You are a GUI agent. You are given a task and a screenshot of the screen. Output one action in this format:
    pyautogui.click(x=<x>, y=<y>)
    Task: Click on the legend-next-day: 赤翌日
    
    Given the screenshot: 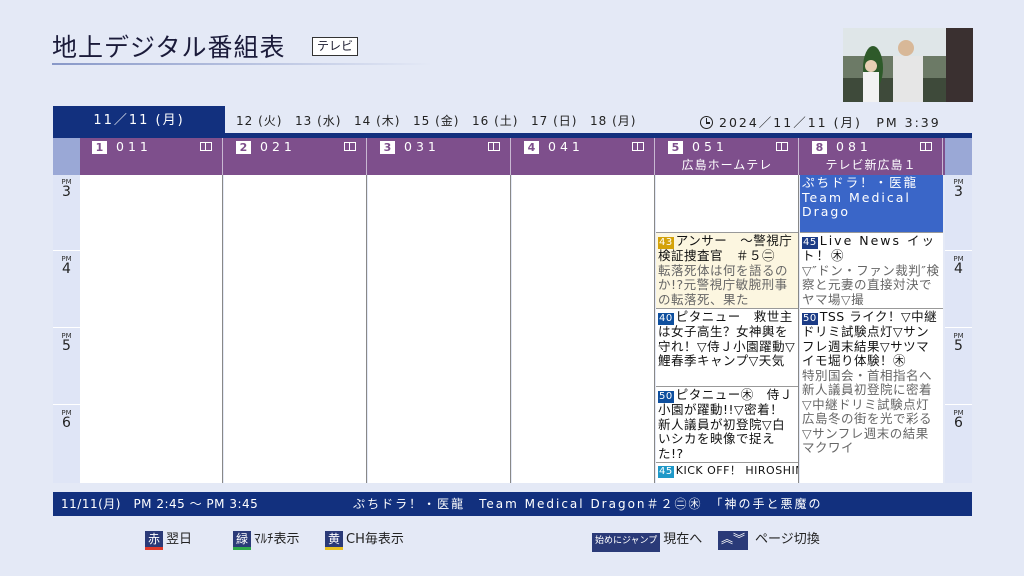 What is the action you would take?
    pyautogui.click(x=168, y=539)
    